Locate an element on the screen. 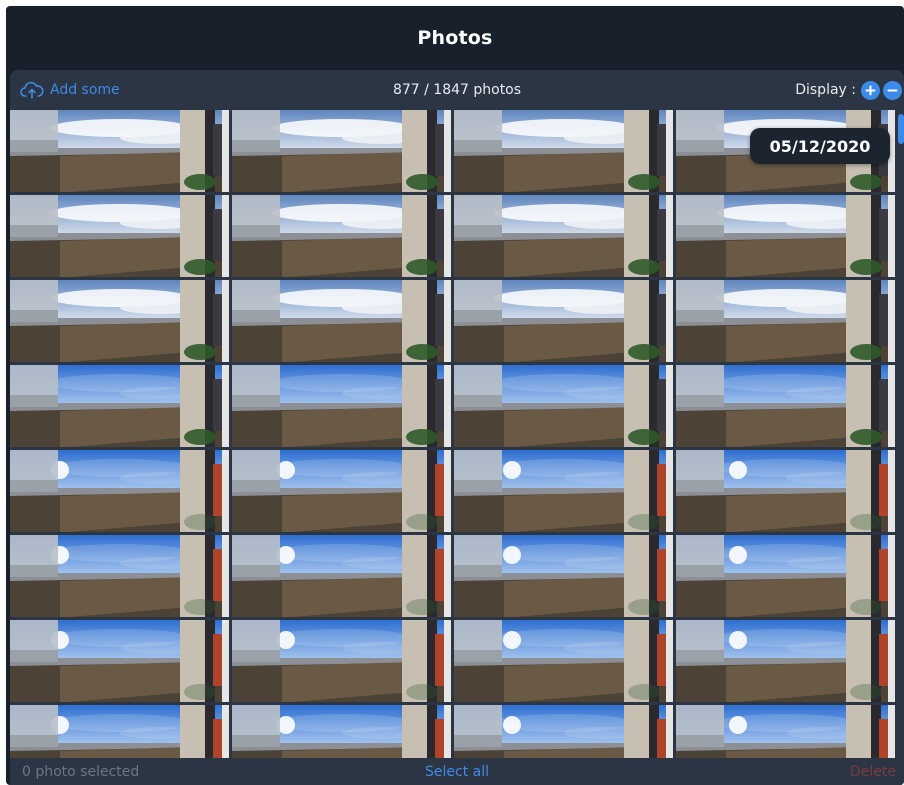  toolbar: Add some 877 / 1847 photos Display : is located at coordinates (457, 90).